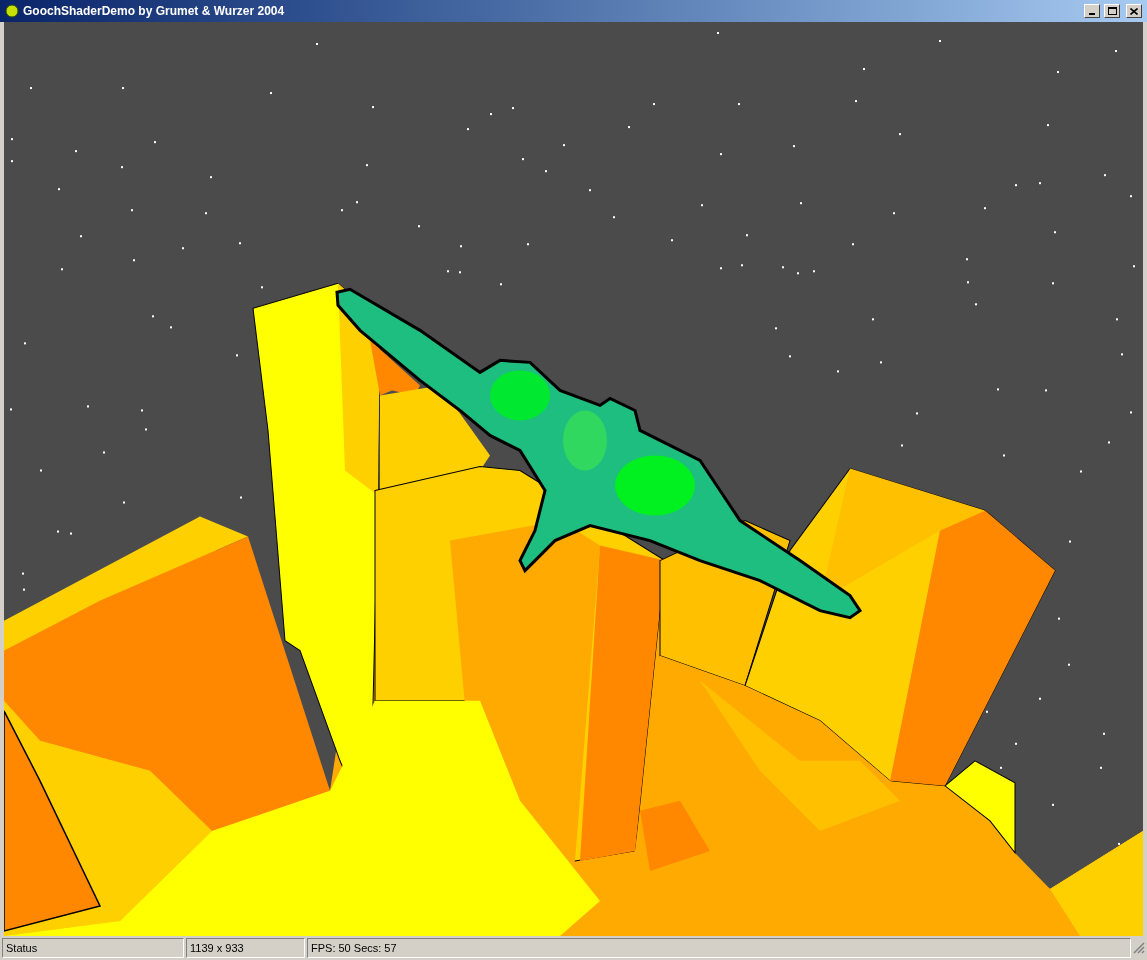 The image size is (1147, 960). What do you see at coordinates (719, 948) in the screenshot?
I see `status-panel: FPS: 50 Secs: 57` at bounding box center [719, 948].